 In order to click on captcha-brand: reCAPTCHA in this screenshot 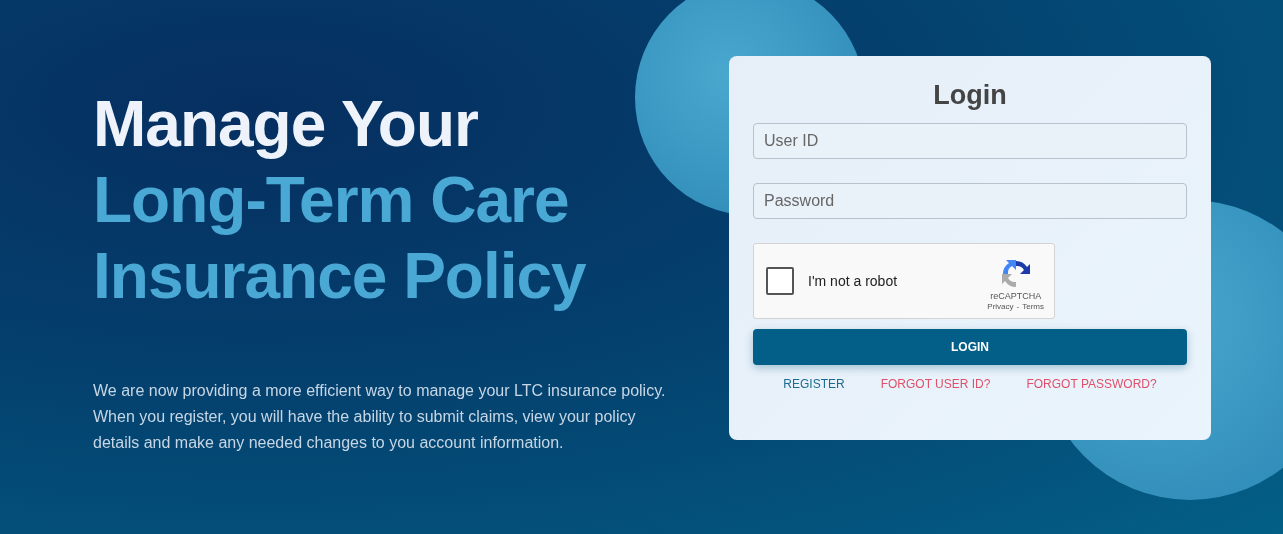, I will do `click(1016, 295)`.